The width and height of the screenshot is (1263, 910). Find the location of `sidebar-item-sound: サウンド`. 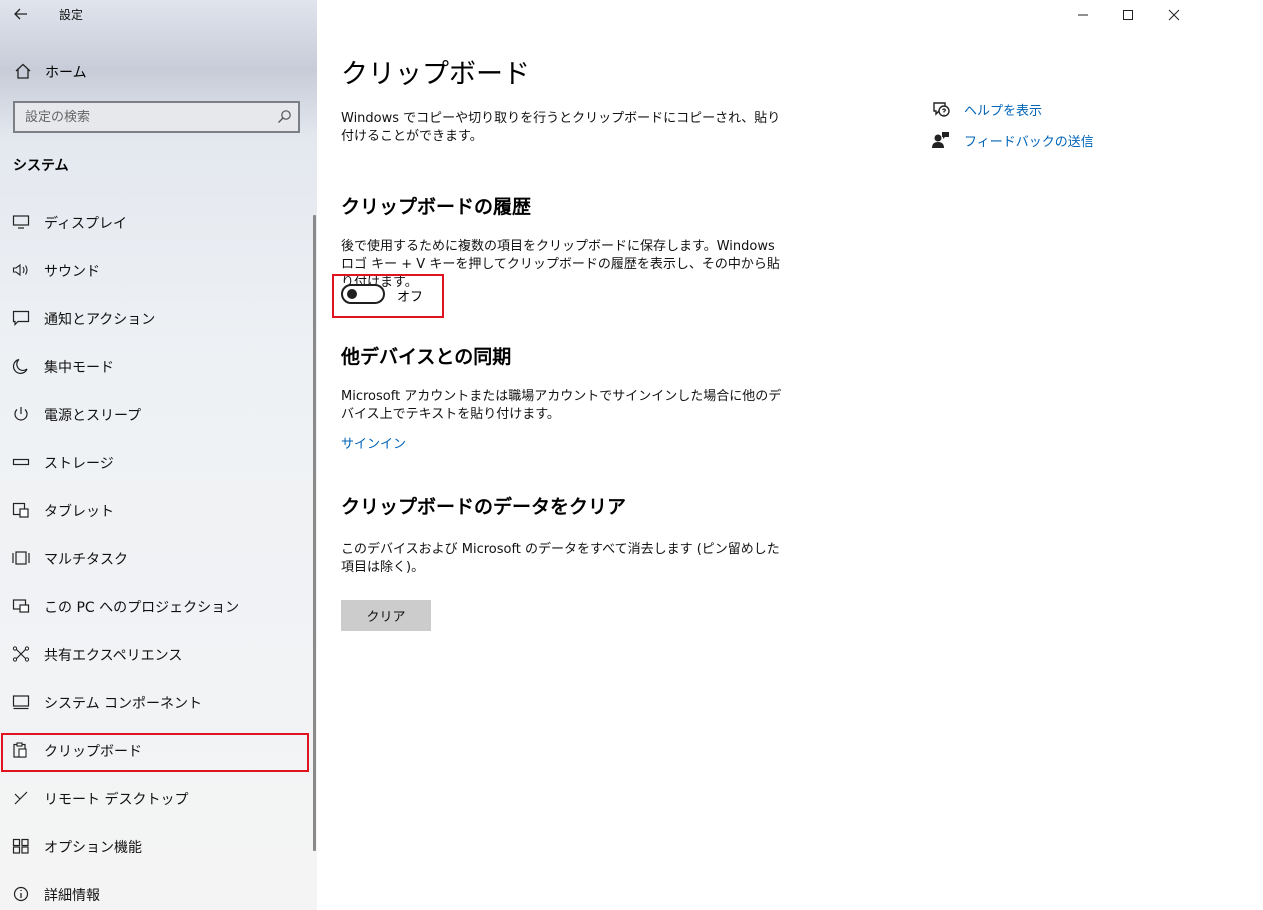

sidebar-item-sound: サウンド is located at coordinates (158, 270).